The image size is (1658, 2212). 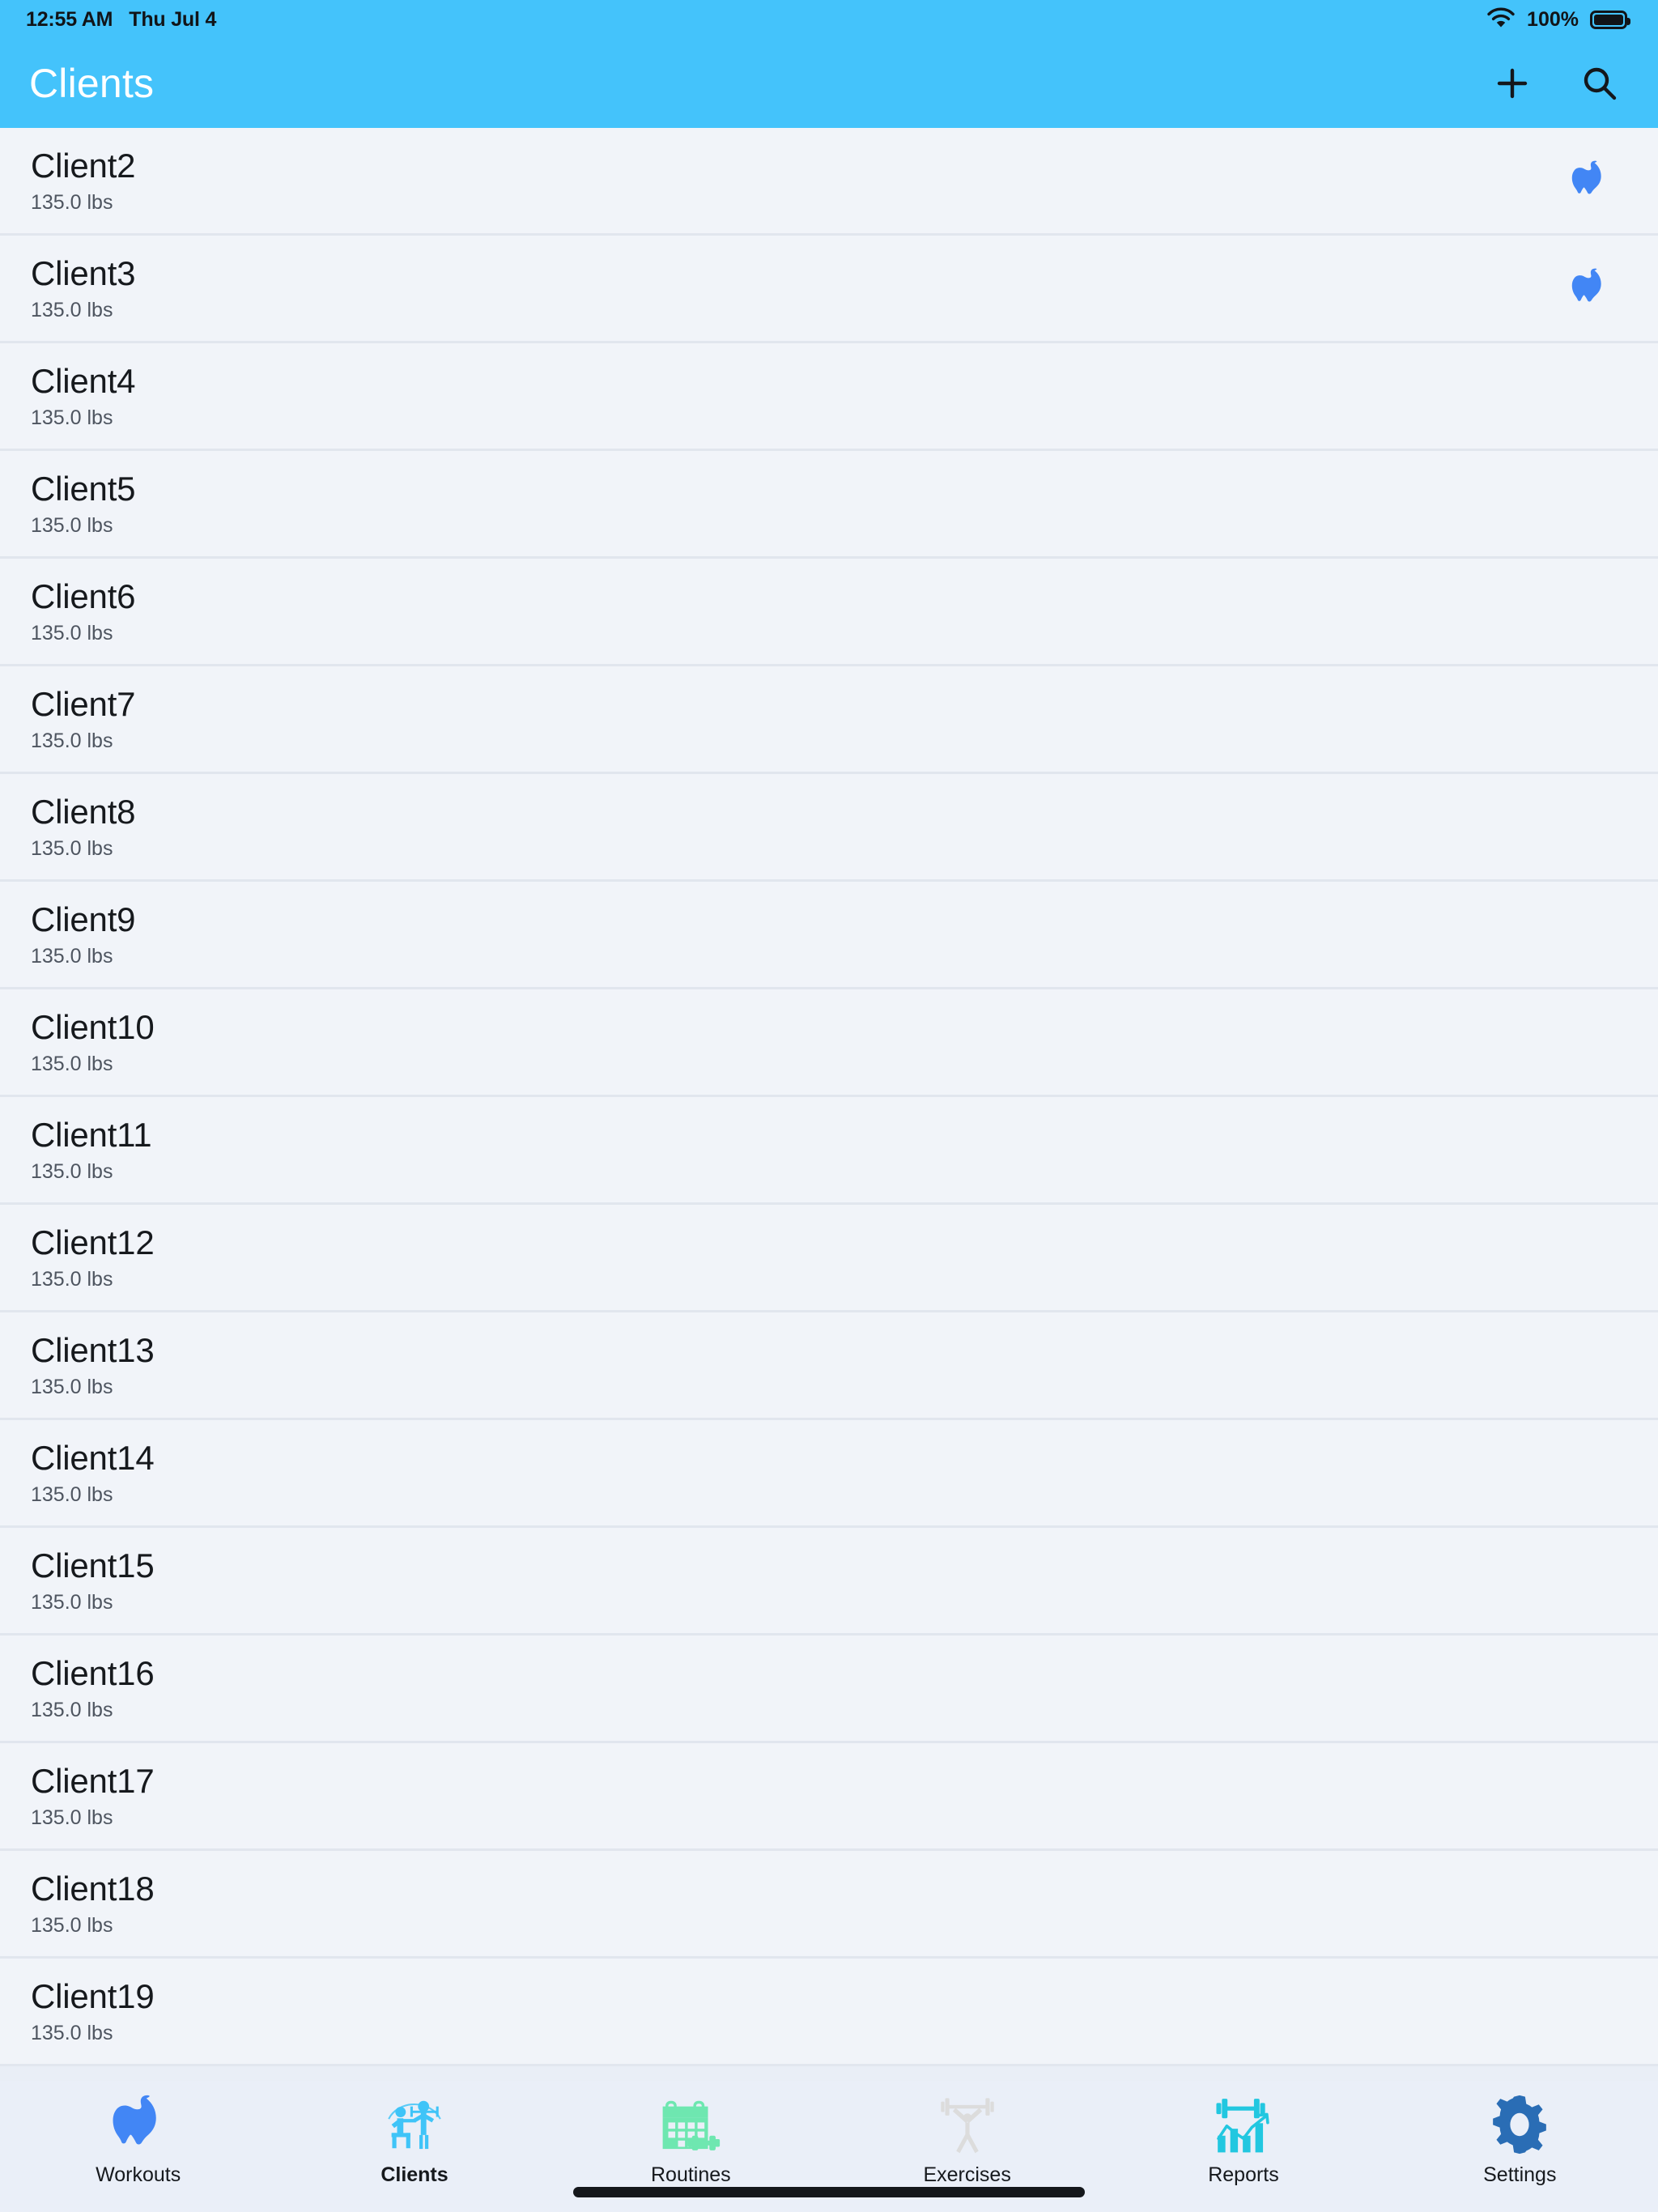 I want to click on add-client-button, so click(x=1512, y=84).